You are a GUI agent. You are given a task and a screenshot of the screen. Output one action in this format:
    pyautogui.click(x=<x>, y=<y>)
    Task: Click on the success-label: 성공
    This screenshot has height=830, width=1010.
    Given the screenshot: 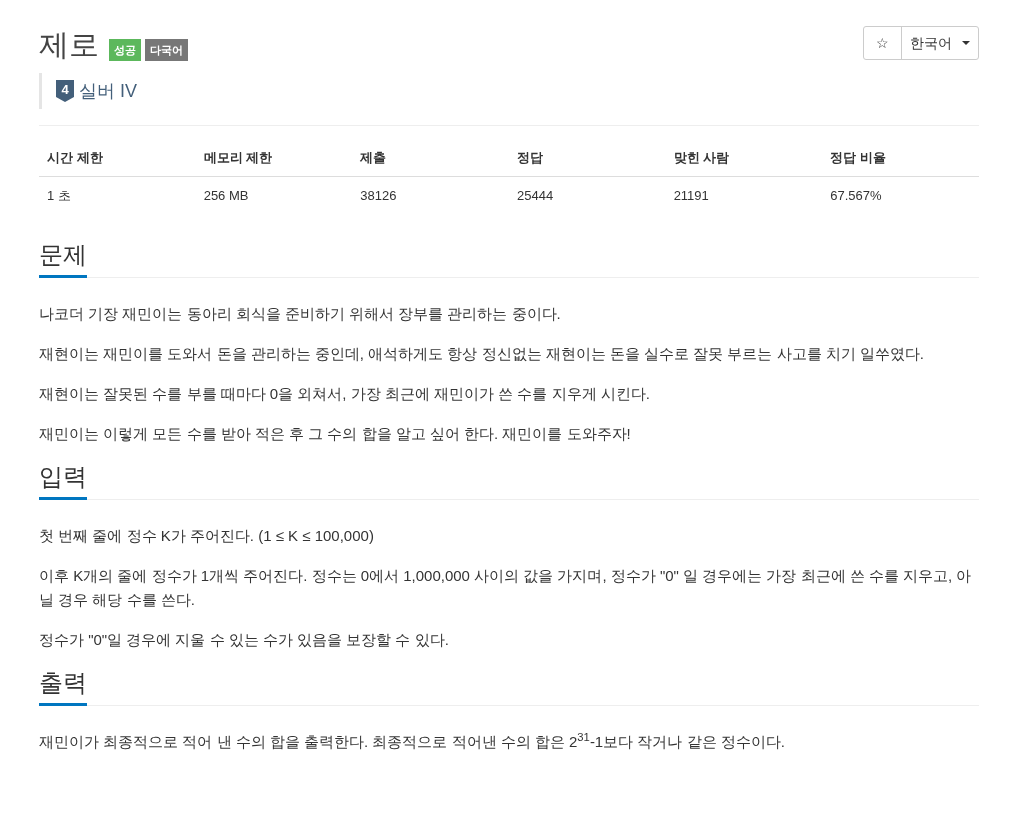 What is the action you would take?
    pyautogui.click(x=125, y=50)
    